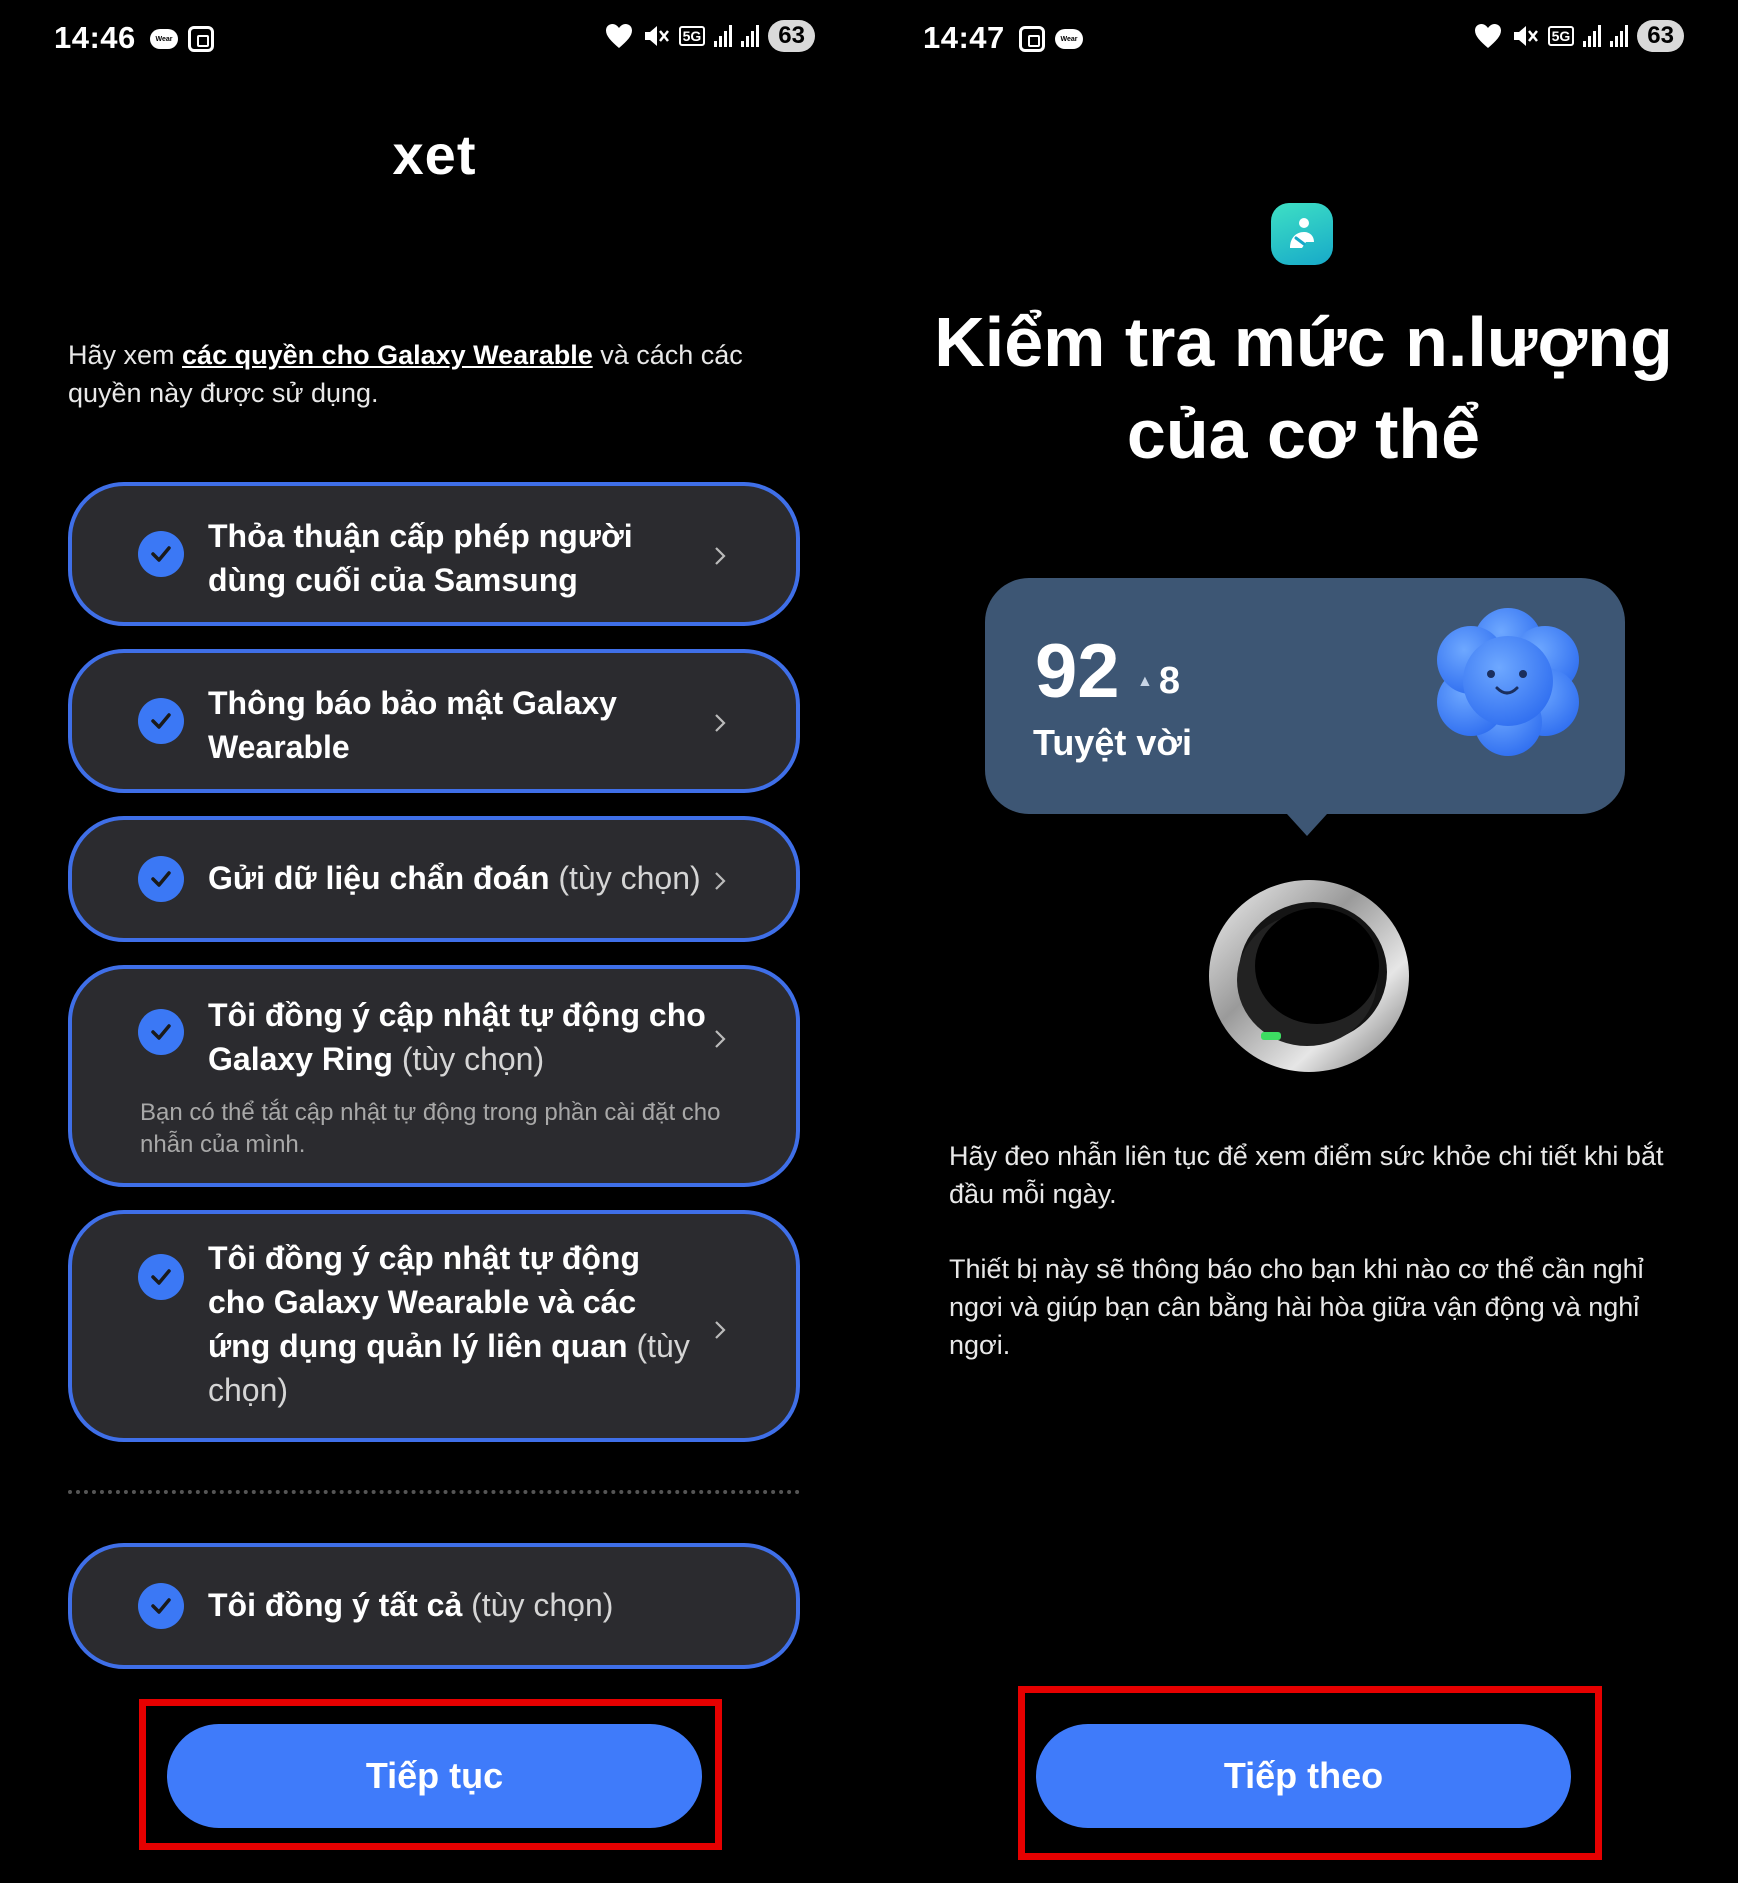 The image size is (1738, 1883). Describe the element at coordinates (1145, 681) in the screenshot. I see `up-triangle-icon: ▲` at that location.